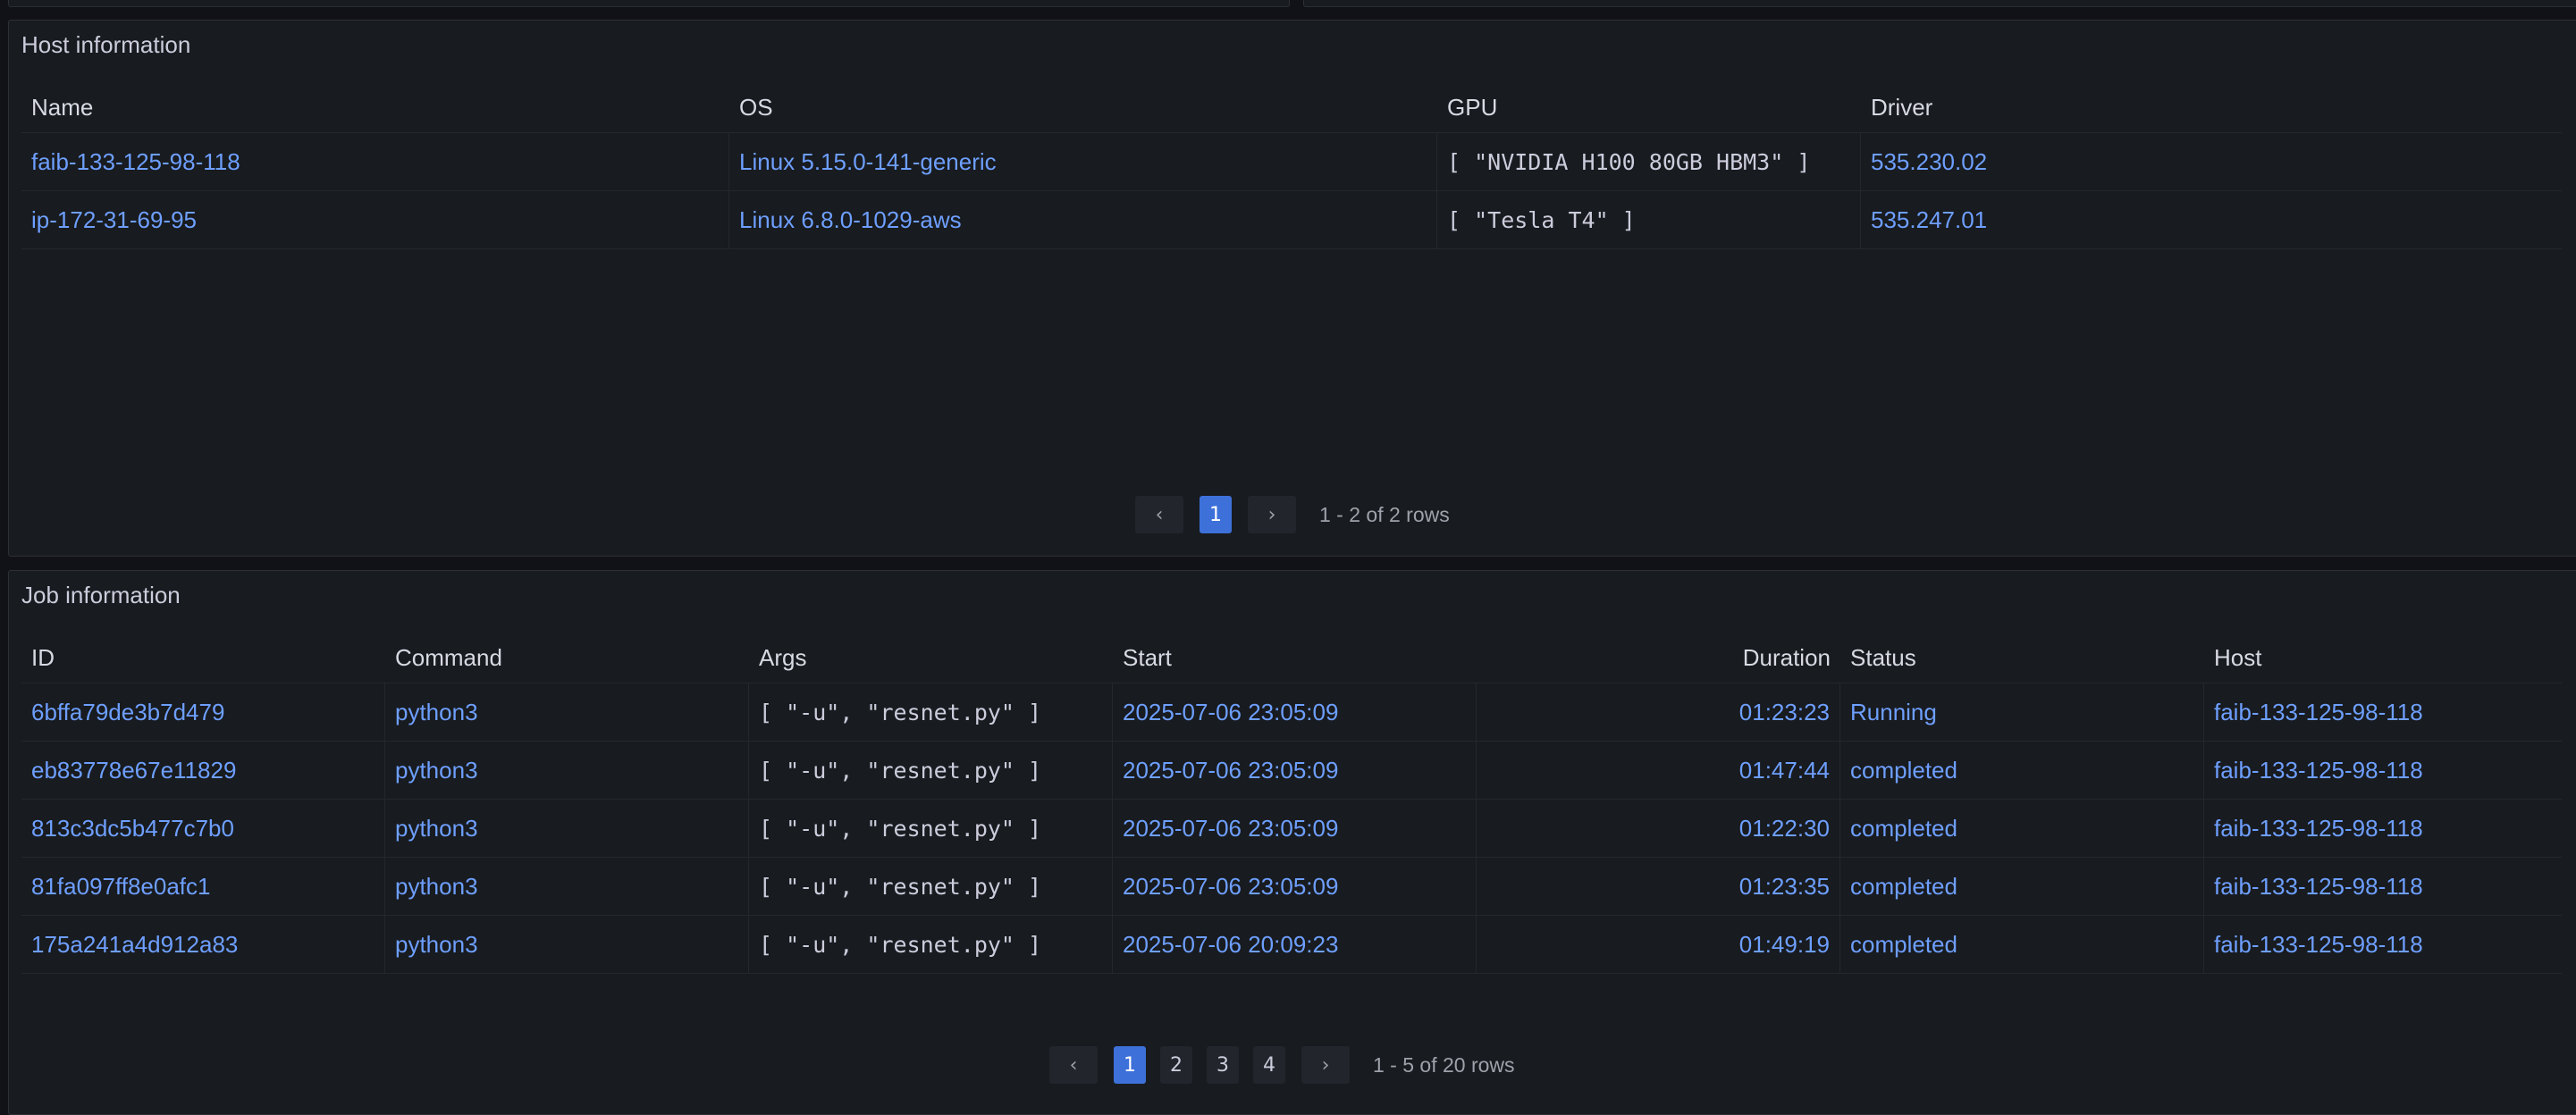  Describe the element at coordinates (203, 828) in the screenshot. I see `job-id-link: 813c3dc5b477c7b0` at that location.